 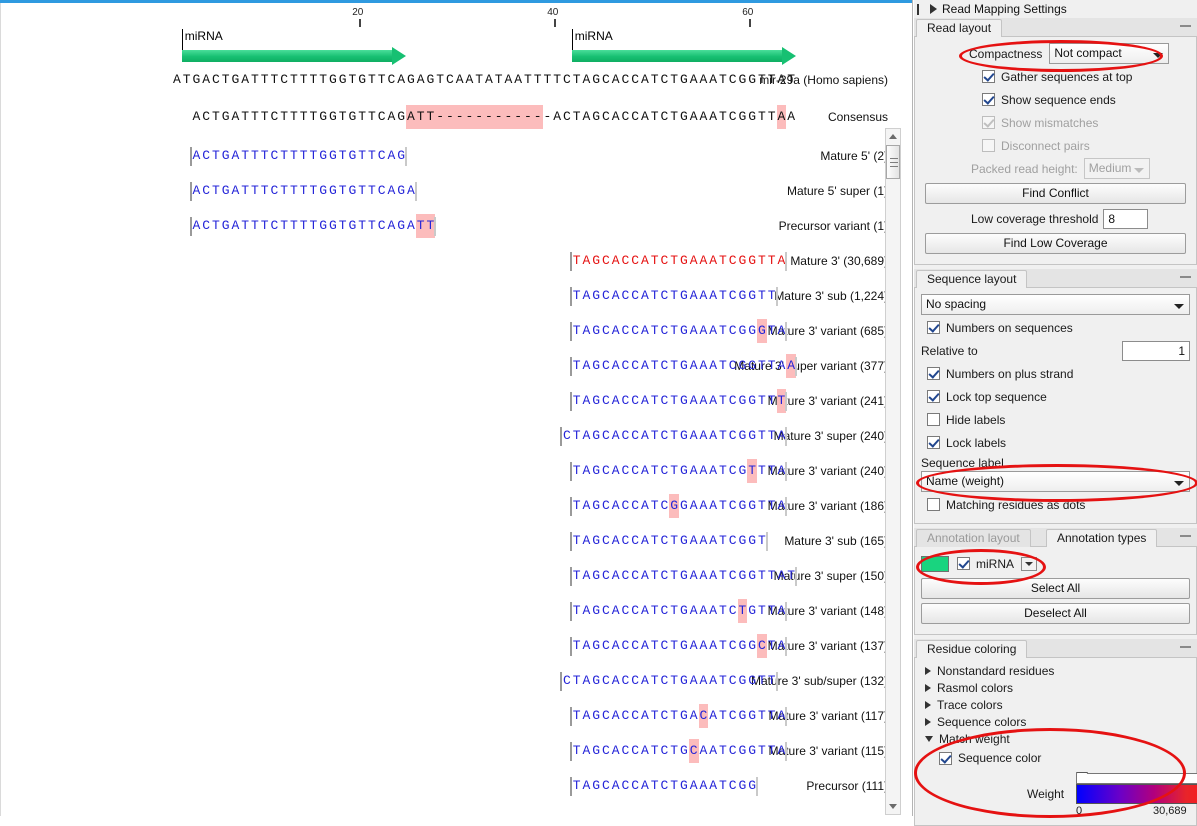 I want to click on lock-top-sequence-row: Lock top sequence, so click(x=1058, y=396).